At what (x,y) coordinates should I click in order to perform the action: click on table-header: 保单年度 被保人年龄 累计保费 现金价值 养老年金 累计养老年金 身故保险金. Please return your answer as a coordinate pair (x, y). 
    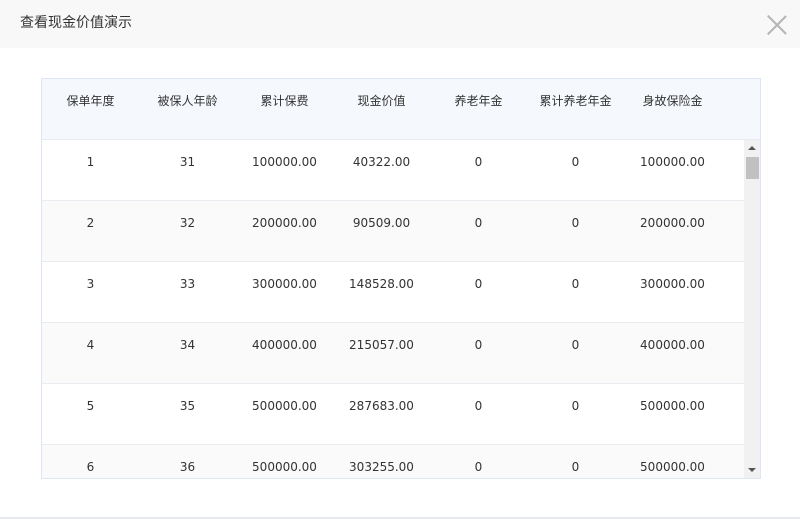
    Looking at the image, I should click on (401, 109).